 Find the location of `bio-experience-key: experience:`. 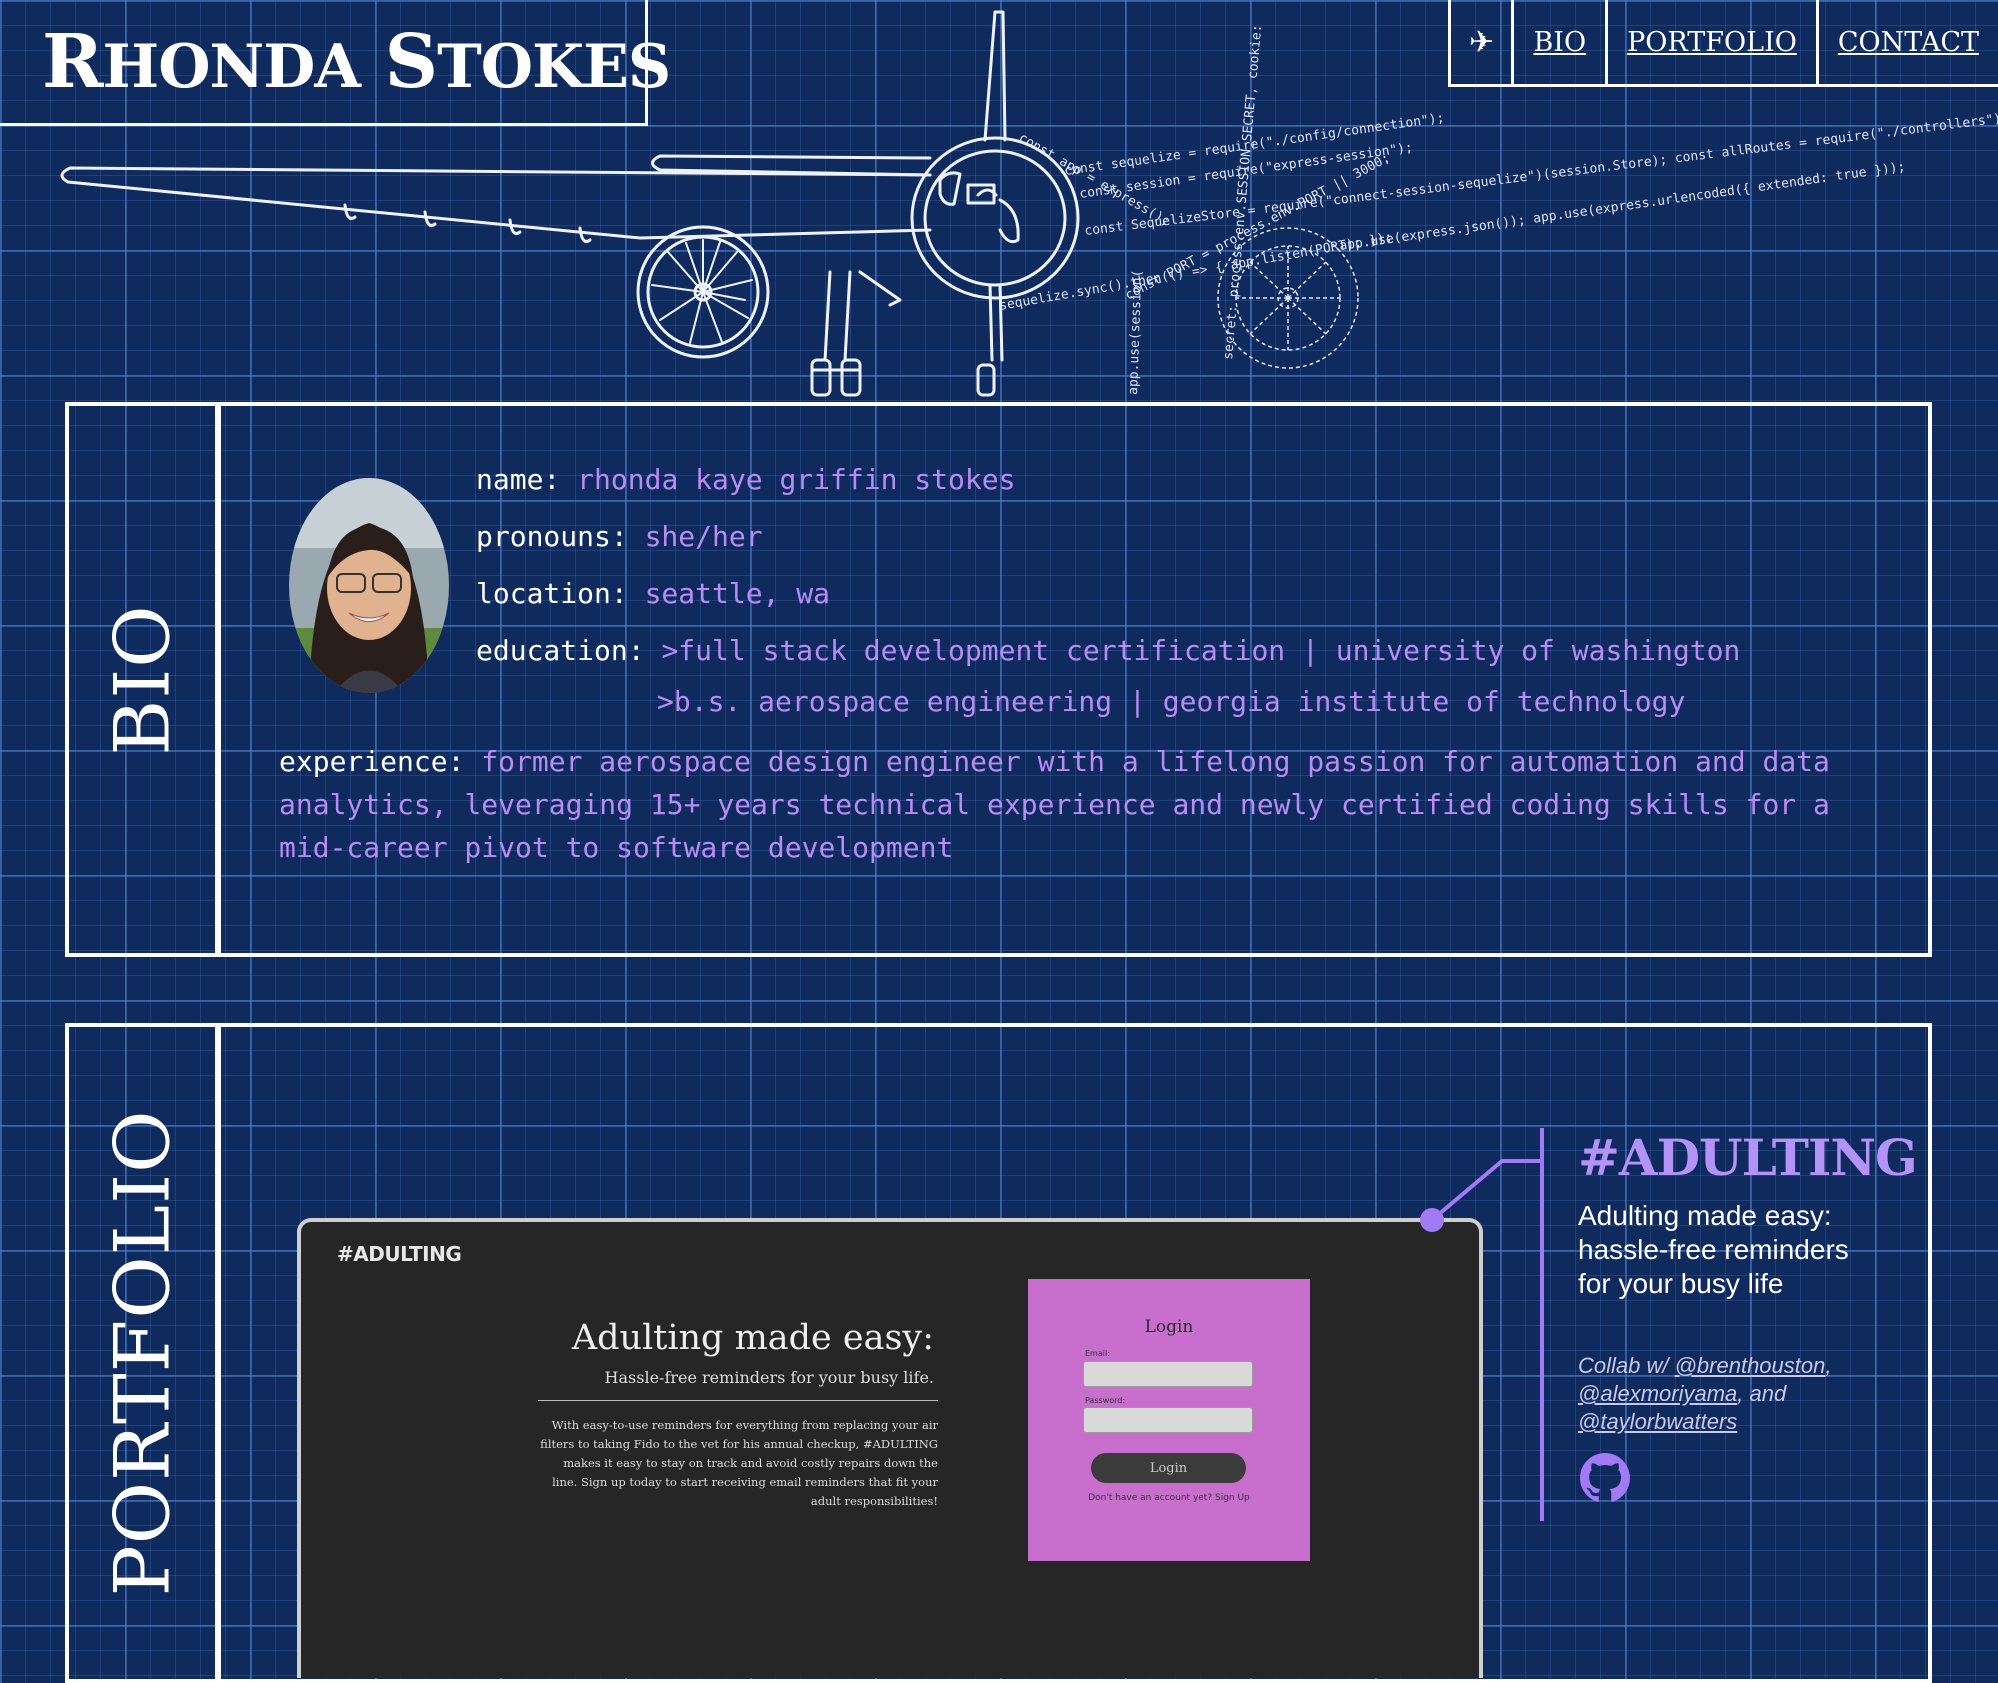

bio-experience-key: experience: is located at coordinates (372, 761).